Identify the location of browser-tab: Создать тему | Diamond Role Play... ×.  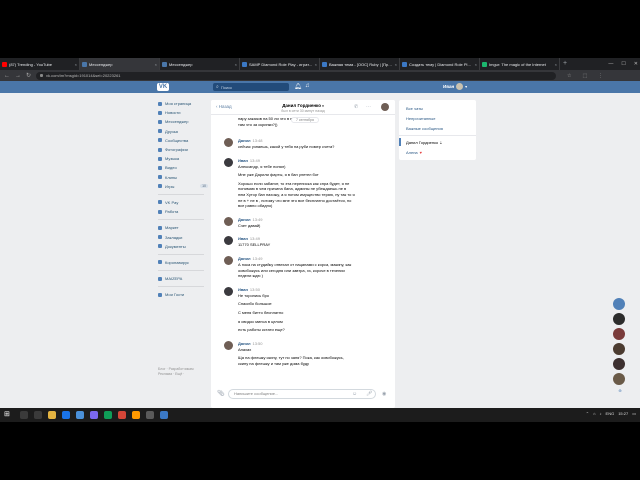
(440, 64).